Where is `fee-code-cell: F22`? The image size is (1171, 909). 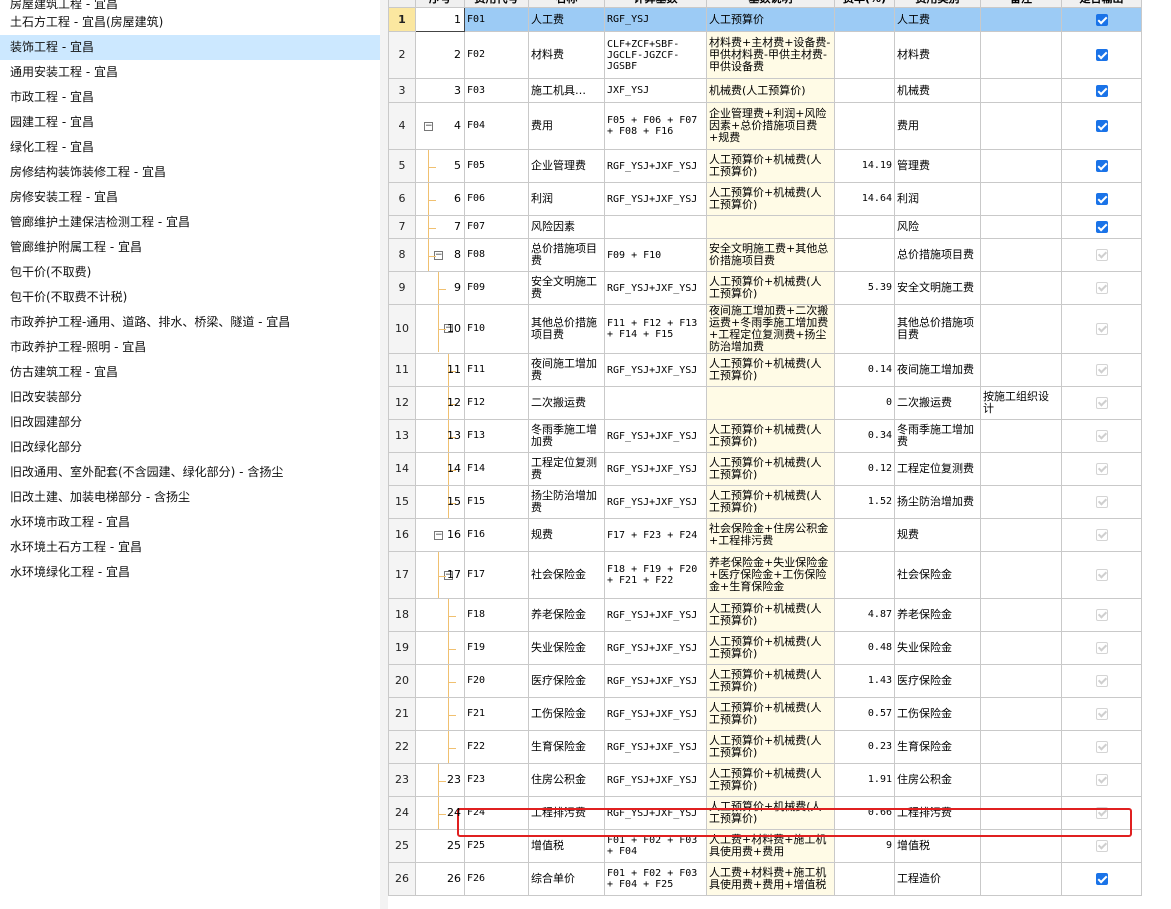 fee-code-cell: F22 is located at coordinates (496, 747).